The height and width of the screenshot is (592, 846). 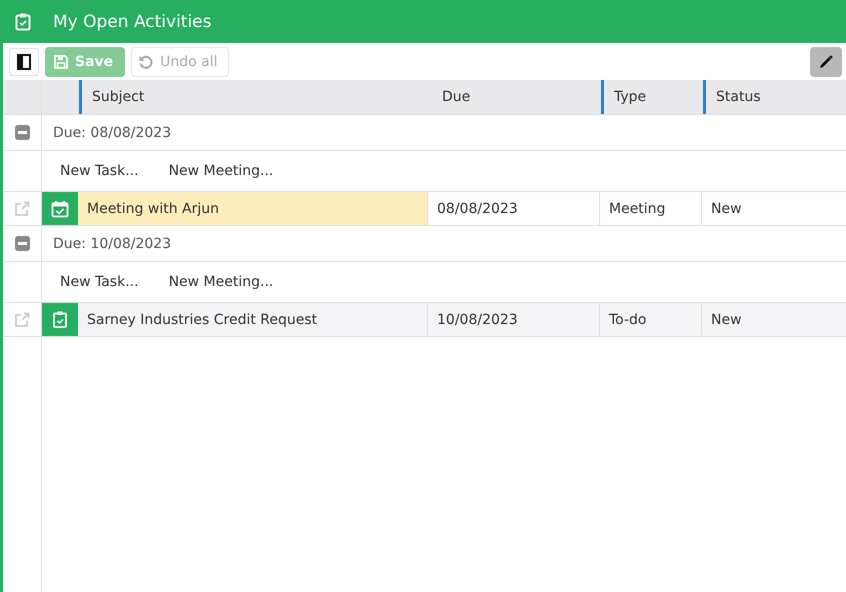 I want to click on column-header: Subject, so click(x=254, y=97).